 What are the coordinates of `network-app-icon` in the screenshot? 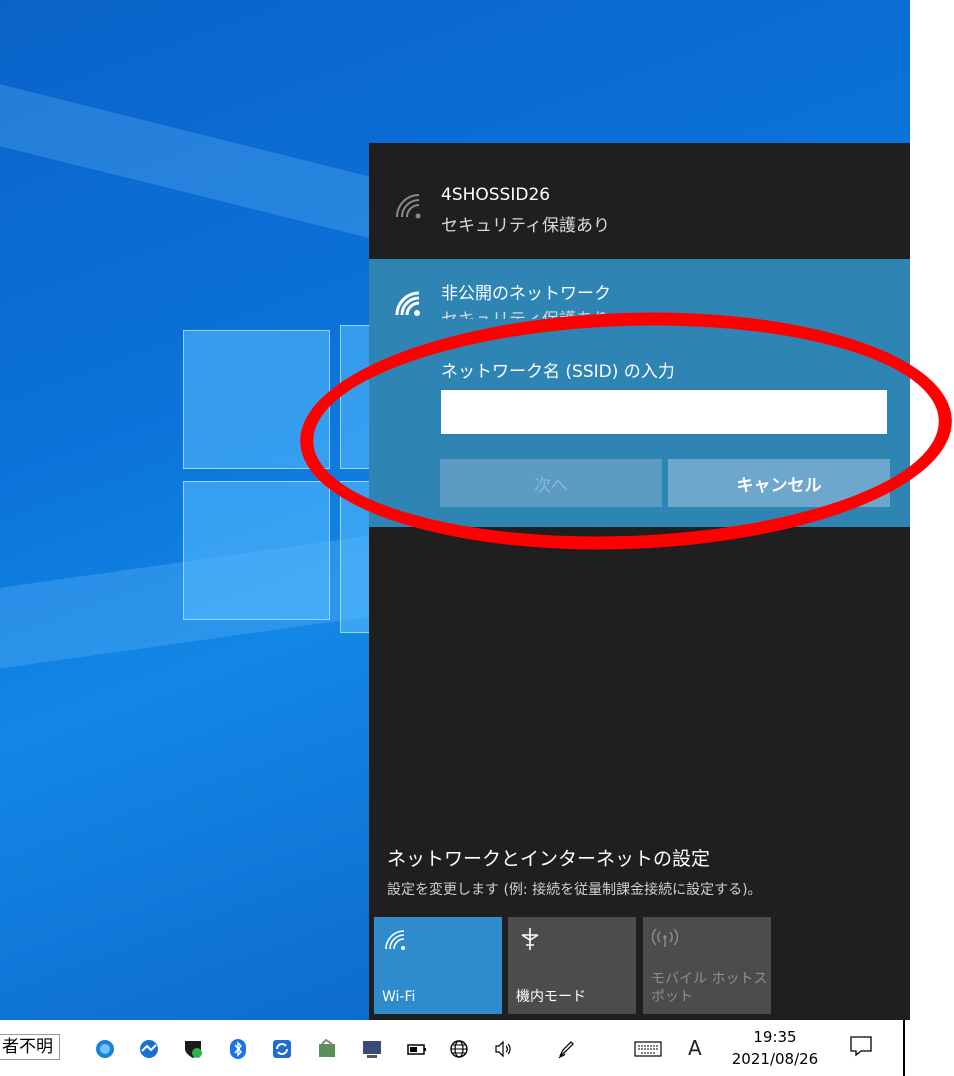 It's located at (149, 1049).